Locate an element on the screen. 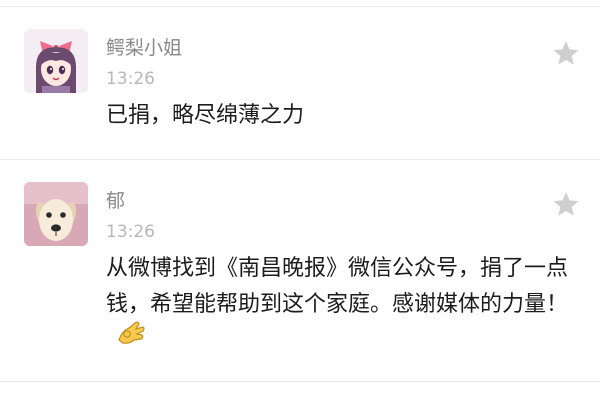 Image resolution: width=600 pixels, height=400 pixels. comment-text: 已捐，略尽绵薄之力 is located at coordinates (205, 115).